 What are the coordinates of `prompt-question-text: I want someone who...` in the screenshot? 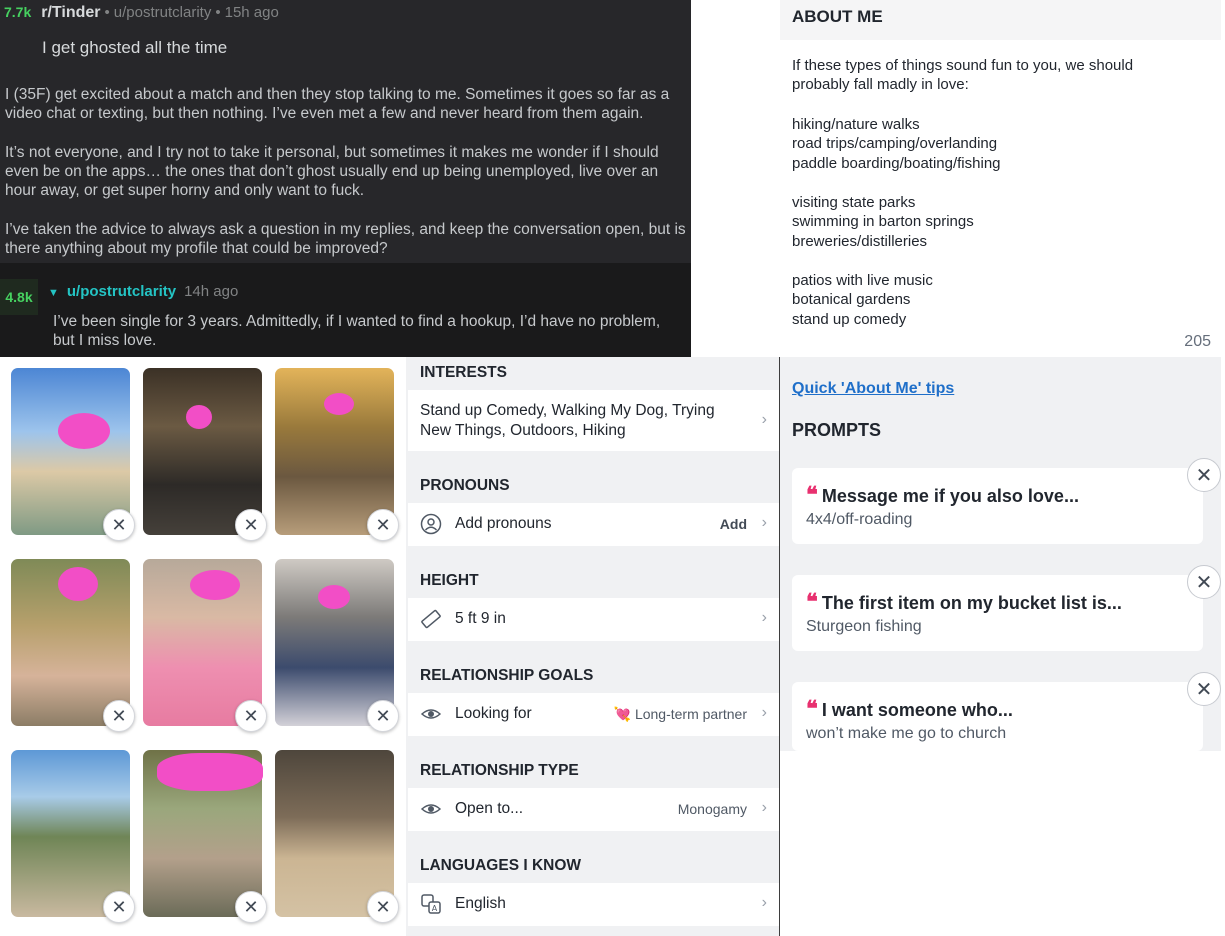 It's located at (917, 710).